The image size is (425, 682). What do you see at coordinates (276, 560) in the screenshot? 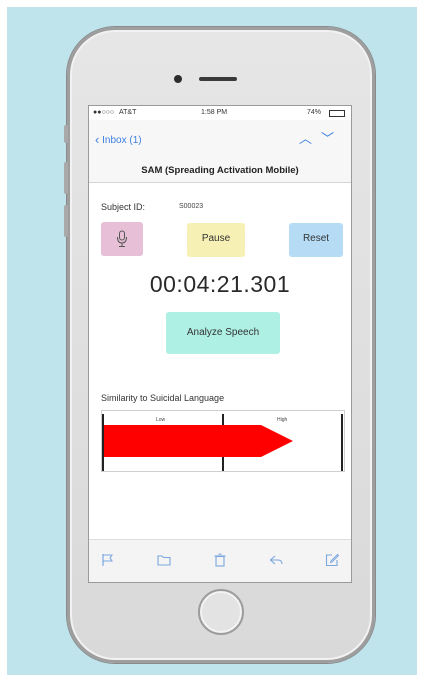
I see `reply-icon` at bounding box center [276, 560].